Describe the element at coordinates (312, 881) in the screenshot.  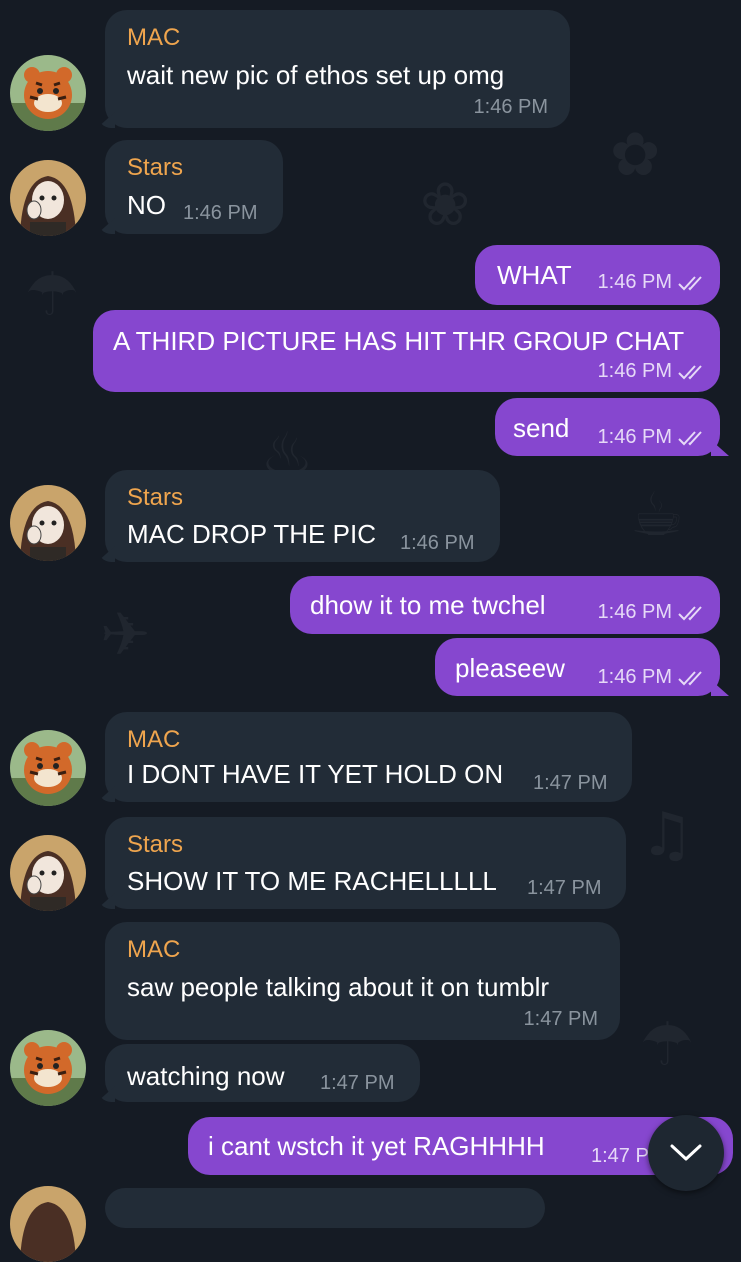
I see `message-text: SHOW IT TO ME RACHELLLLL` at that location.